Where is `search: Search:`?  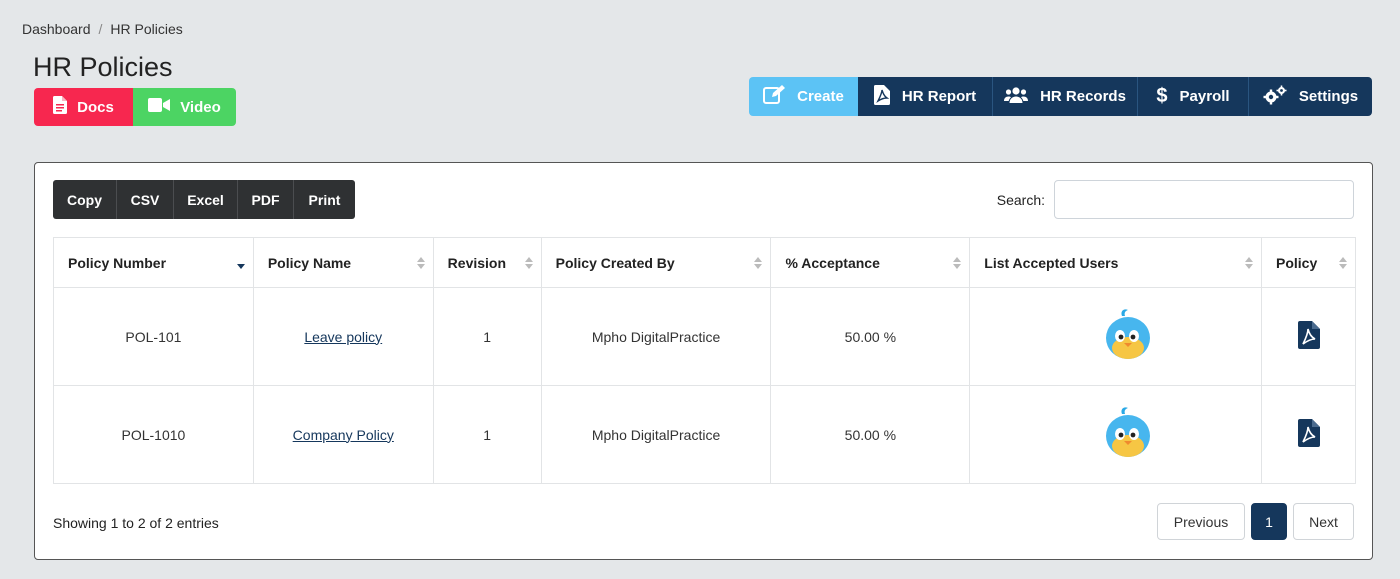
search: Search: is located at coordinates (1175, 199).